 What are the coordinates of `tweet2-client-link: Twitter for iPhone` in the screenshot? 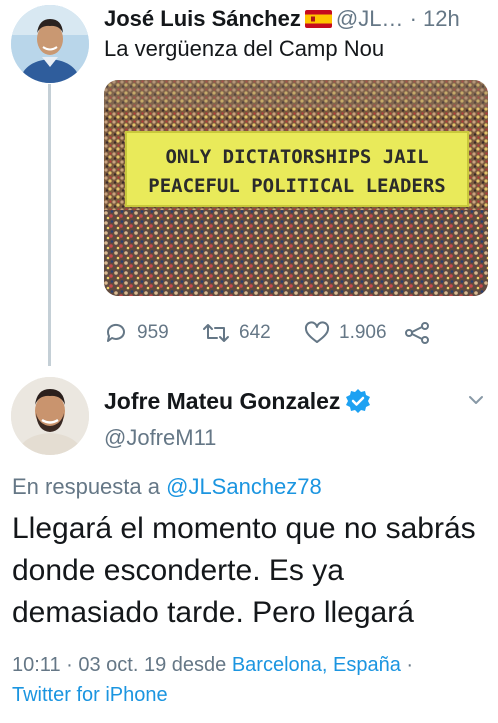 It's located at (90, 695).